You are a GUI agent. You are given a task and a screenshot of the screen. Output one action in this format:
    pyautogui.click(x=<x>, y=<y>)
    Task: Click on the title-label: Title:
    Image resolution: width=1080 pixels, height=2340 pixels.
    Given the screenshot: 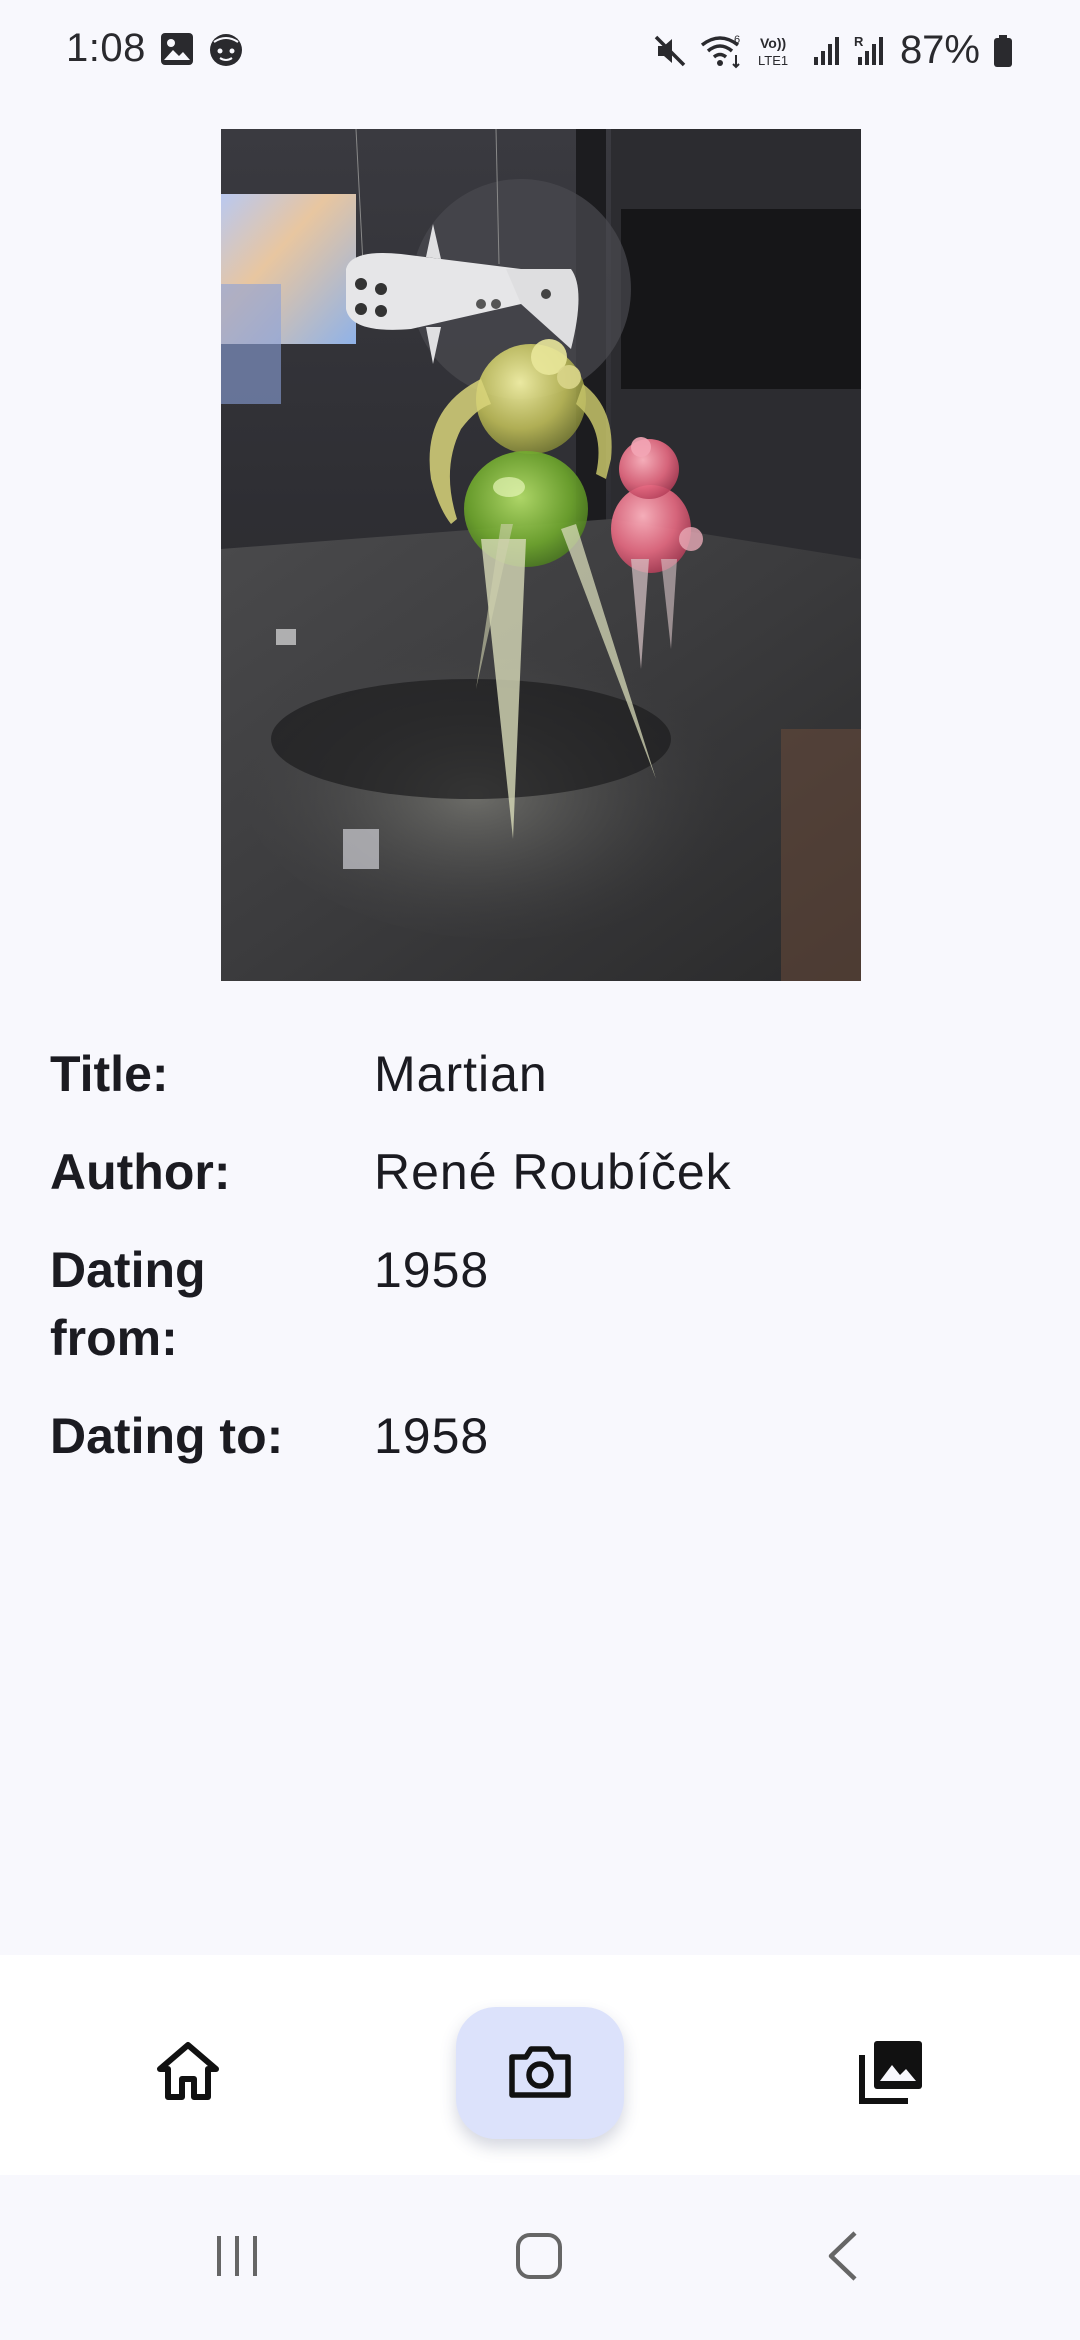 What is the action you would take?
    pyautogui.click(x=109, y=1074)
    